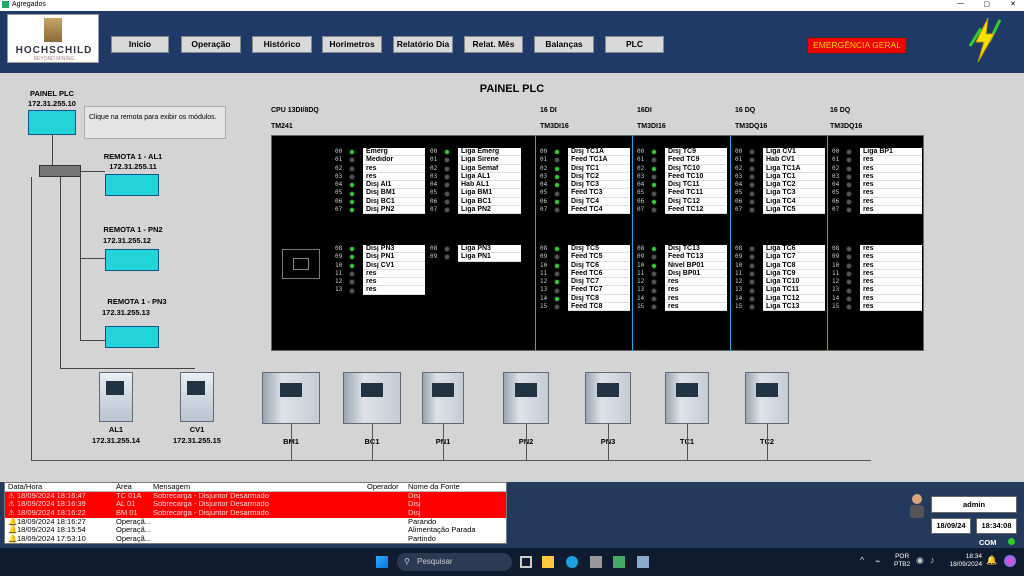 This screenshot has height=576, width=1024. What do you see at coordinates (132, 260) in the screenshot?
I see `remota2-module` at bounding box center [132, 260].